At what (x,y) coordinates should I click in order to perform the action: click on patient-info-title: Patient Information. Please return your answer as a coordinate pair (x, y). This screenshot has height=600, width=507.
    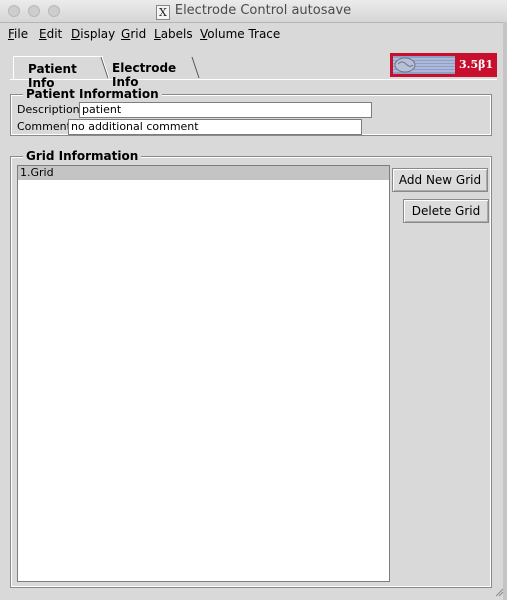
    Looking at the image, I should click on (92, 94).